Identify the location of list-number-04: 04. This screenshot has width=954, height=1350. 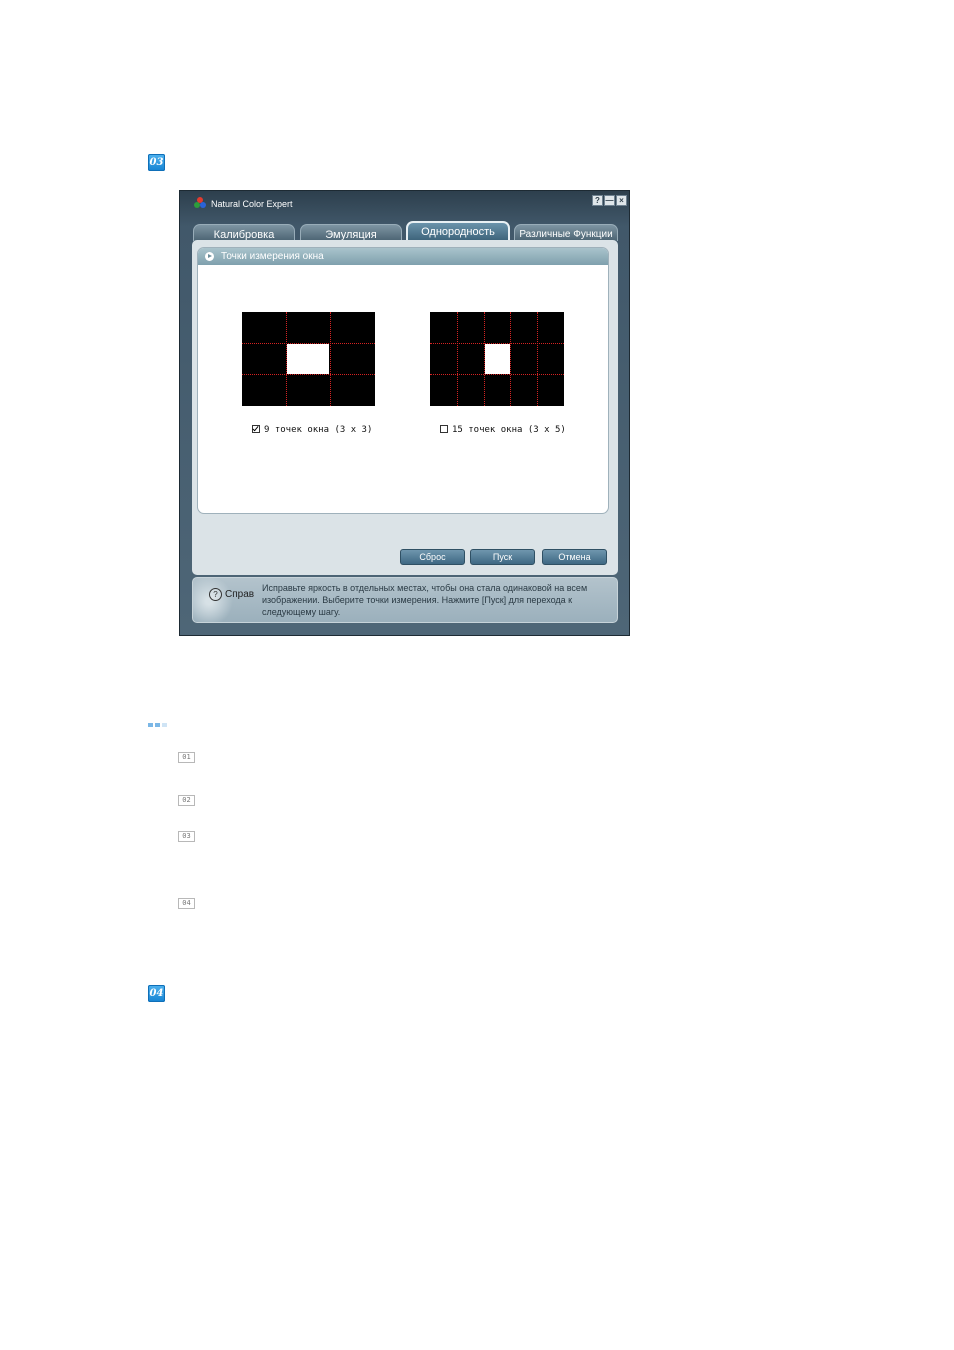
(186, 903).